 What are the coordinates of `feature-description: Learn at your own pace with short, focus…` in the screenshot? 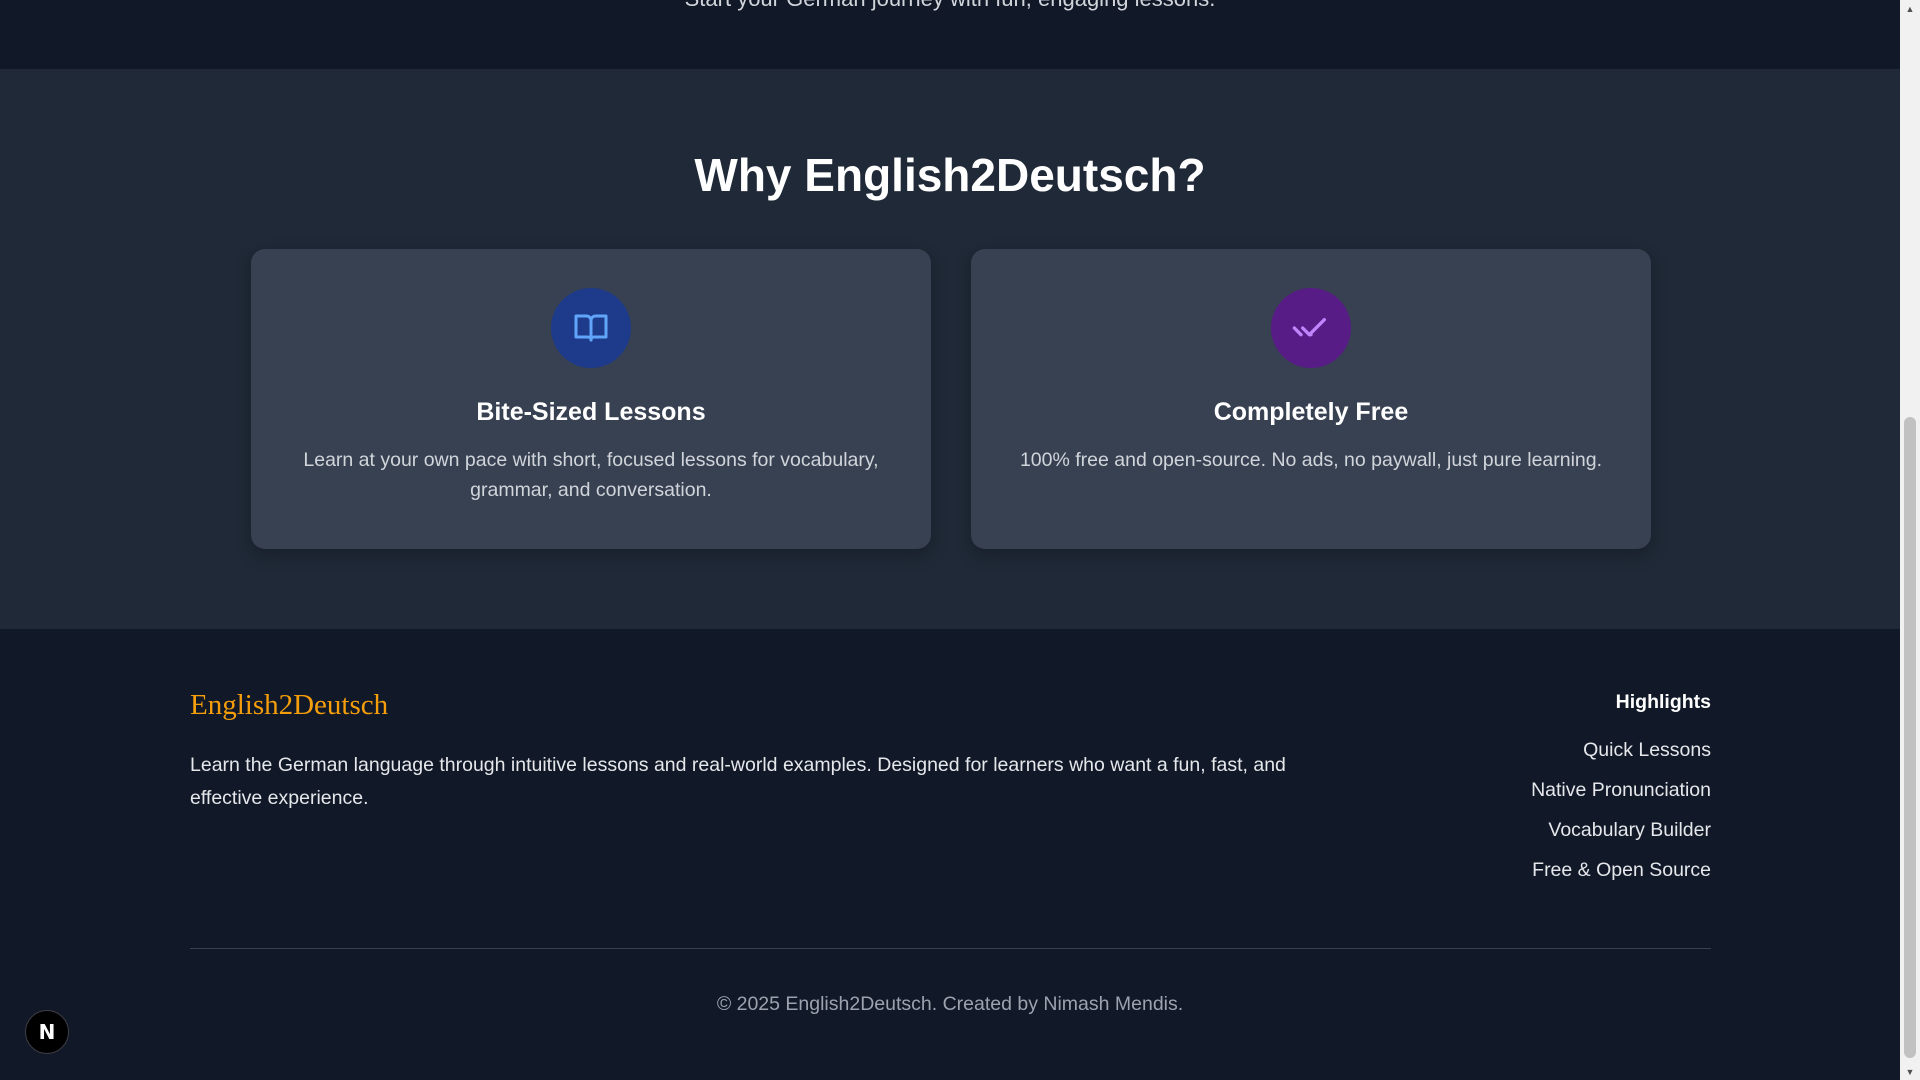 It's located at (591, 475).